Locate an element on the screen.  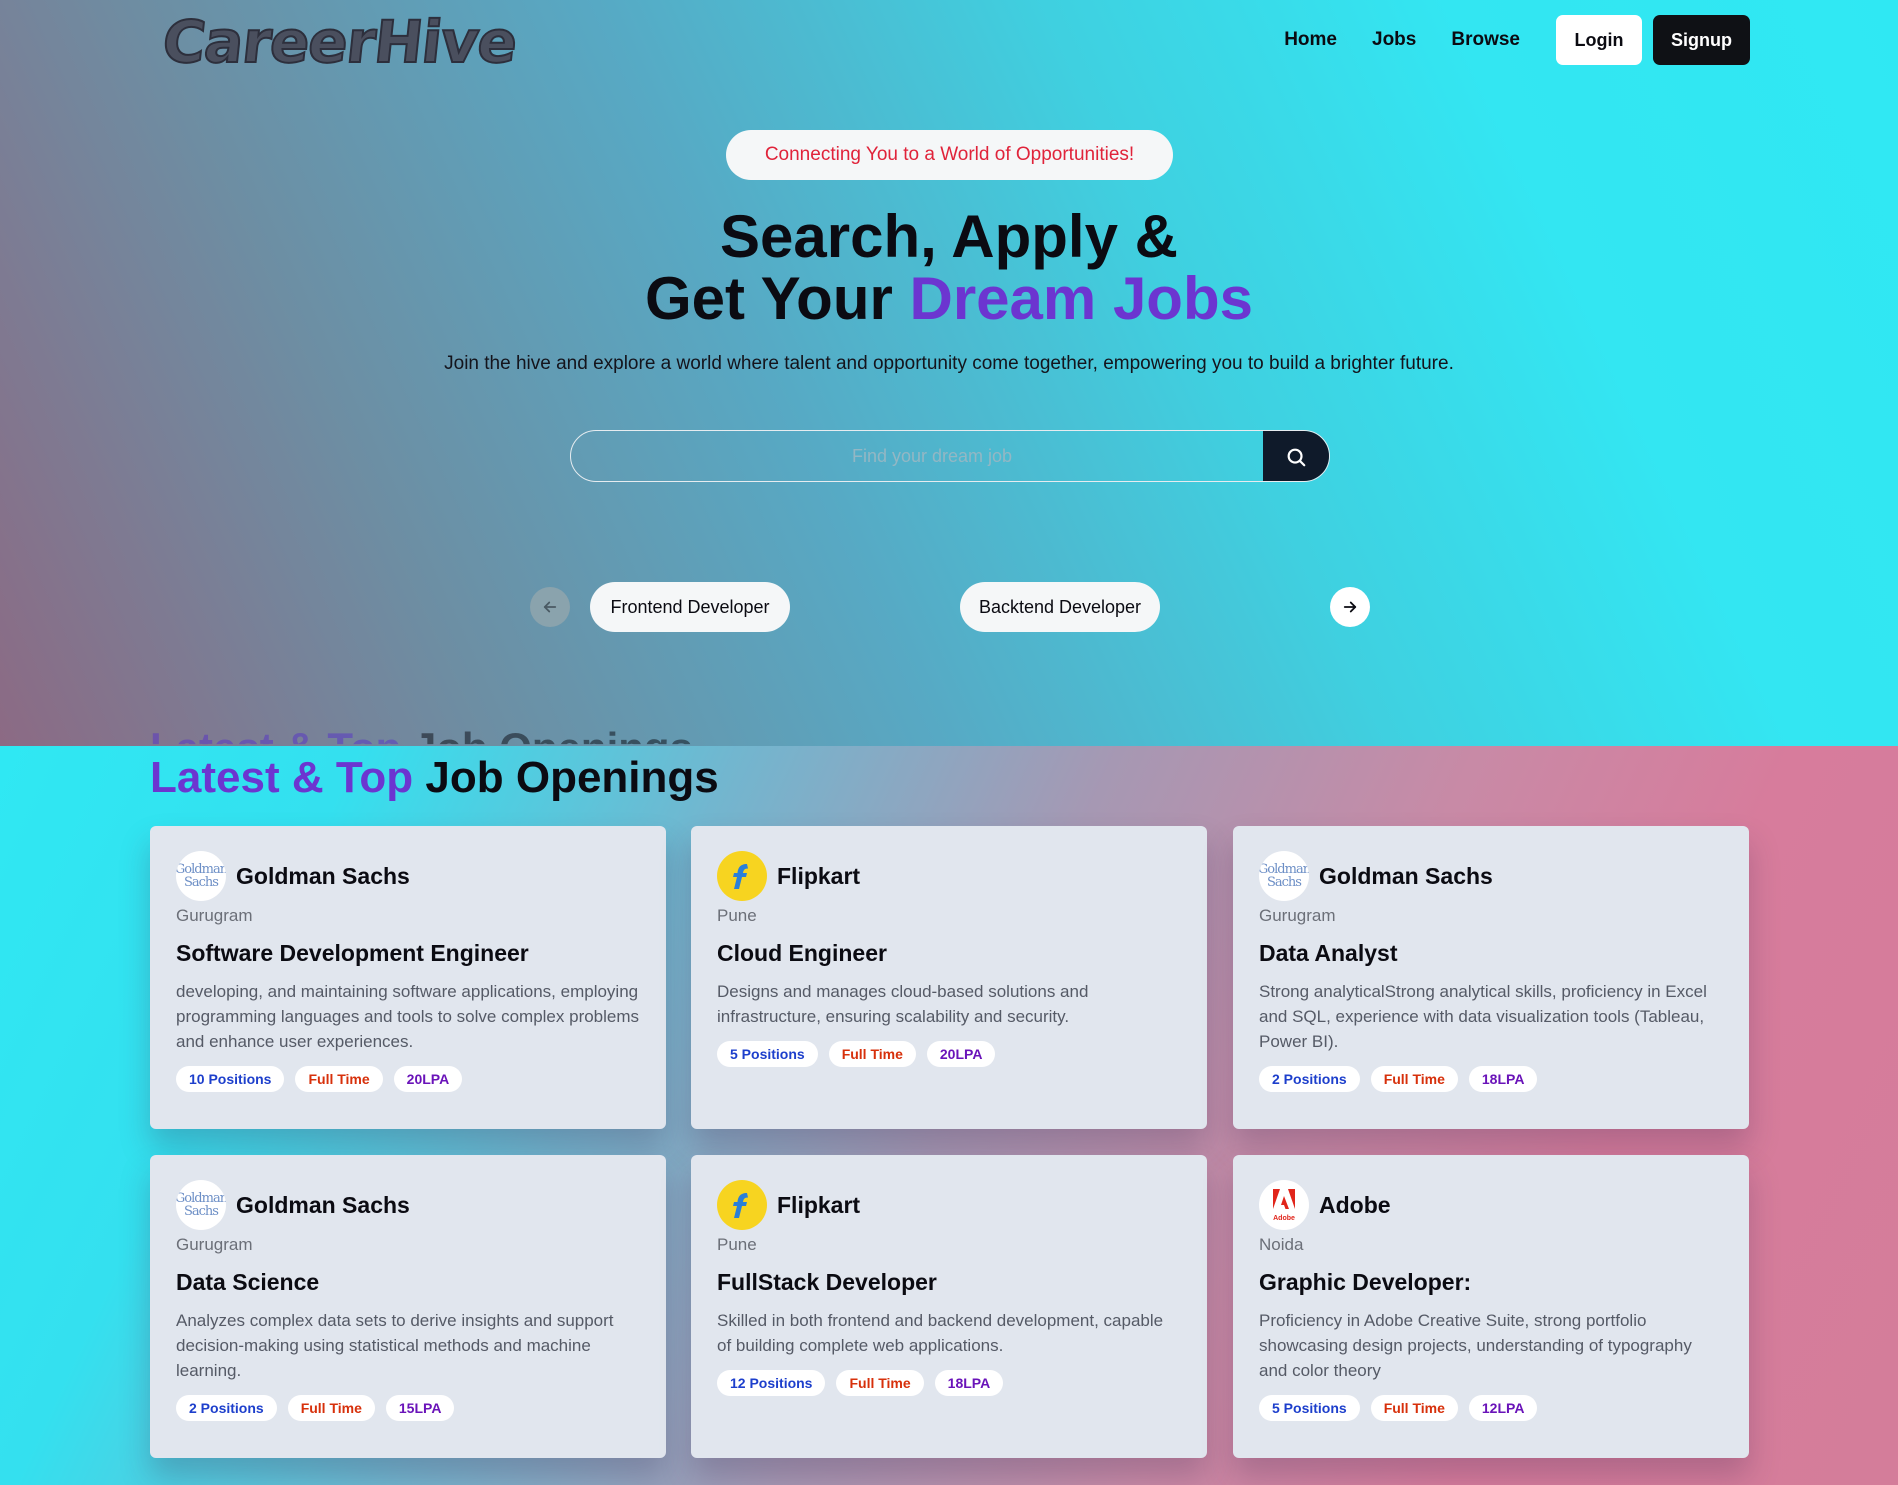
arrow-right-icon is located at coordinates (1350, 607).